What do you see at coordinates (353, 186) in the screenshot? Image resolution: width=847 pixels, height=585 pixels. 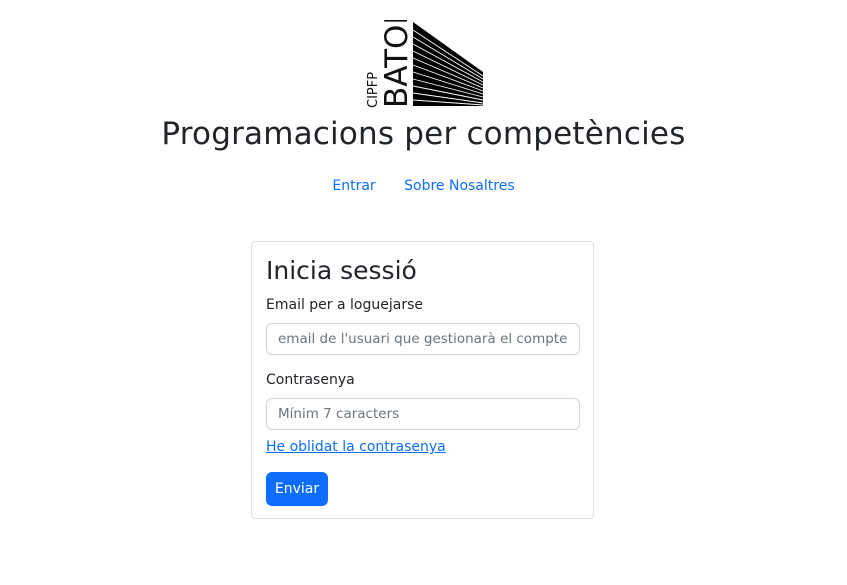 I see `nav-link-entrar: Entrar` at bounding box center [353, 186].